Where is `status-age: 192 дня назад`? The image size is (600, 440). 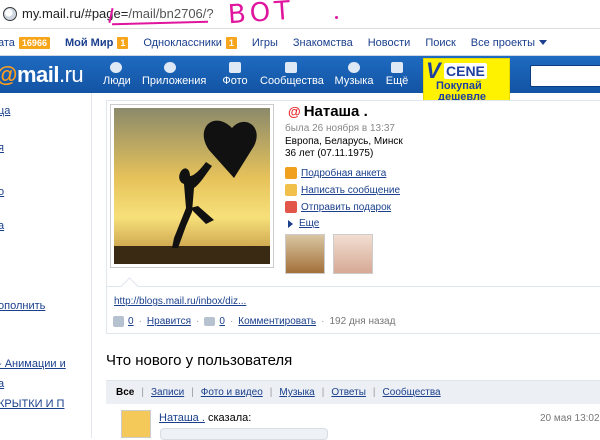
status-age: 192 дня назад is located at coordinates (362, 321).